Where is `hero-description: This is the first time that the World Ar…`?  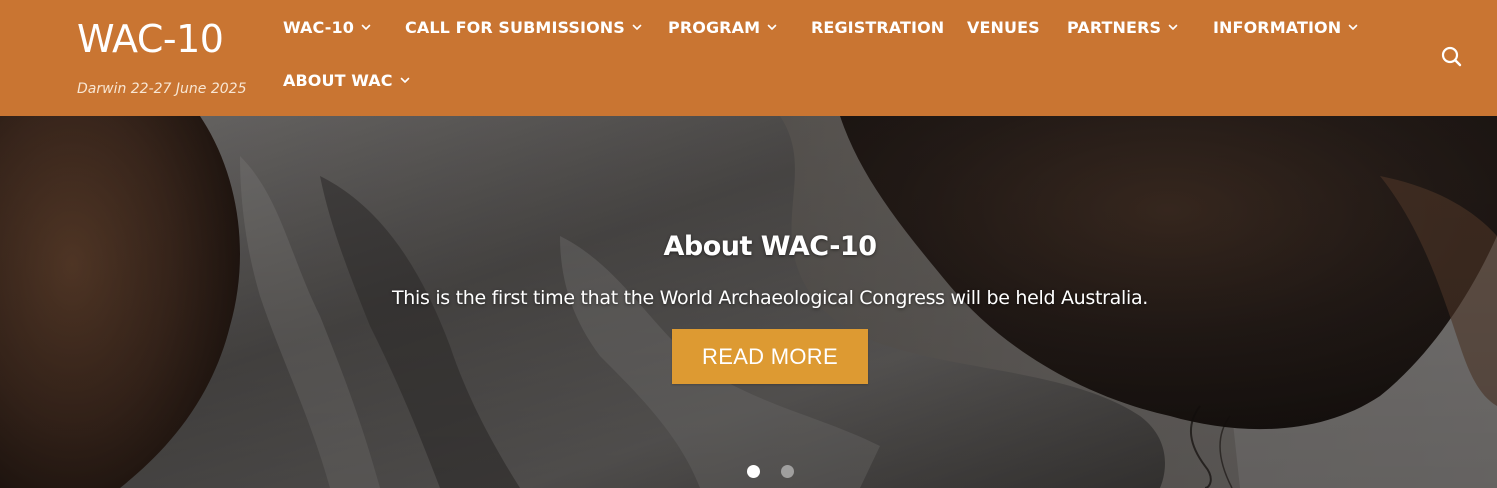
hero-description: This is the first time that the World Ar… is located at coordinates (770, 298).